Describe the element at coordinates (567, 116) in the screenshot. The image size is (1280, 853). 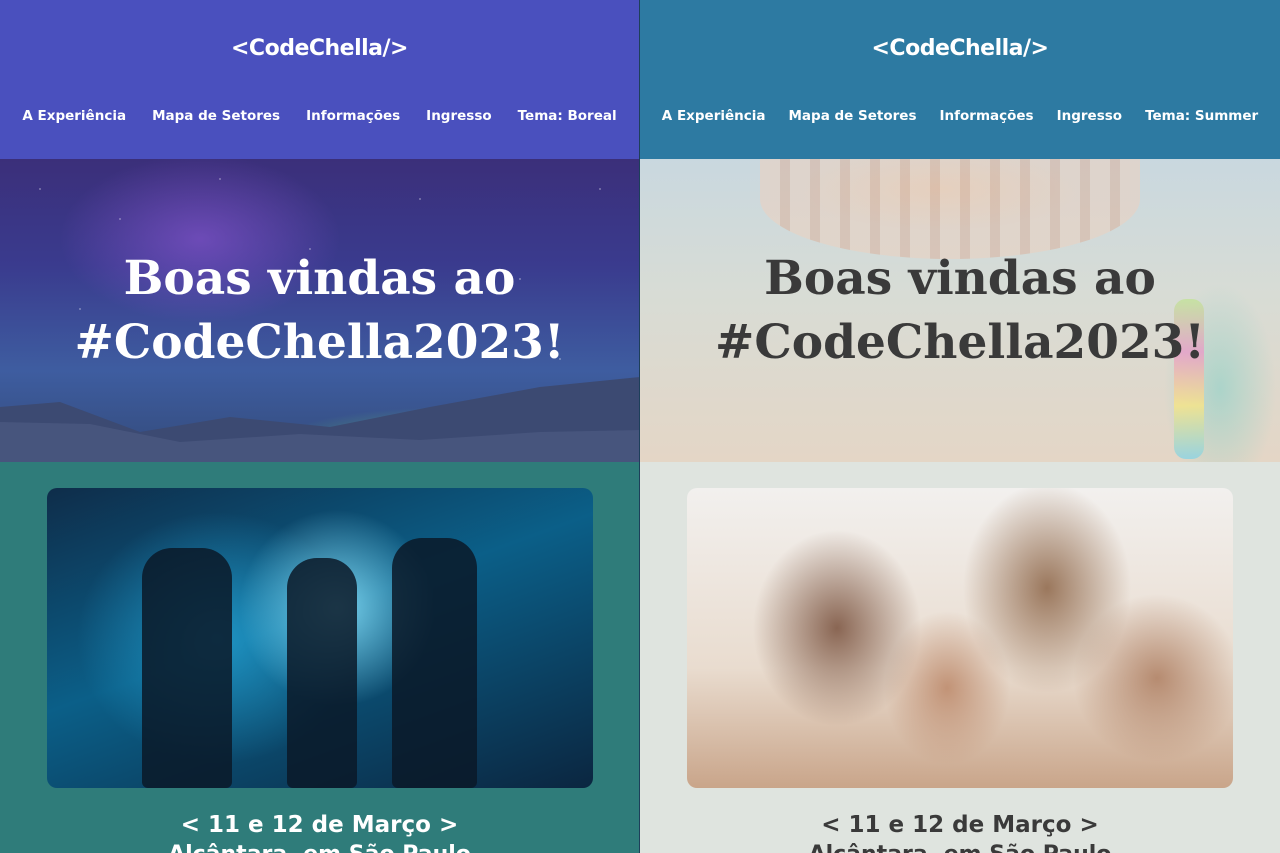
I see `nav-item-tema: Tema: Boreal` at that location.